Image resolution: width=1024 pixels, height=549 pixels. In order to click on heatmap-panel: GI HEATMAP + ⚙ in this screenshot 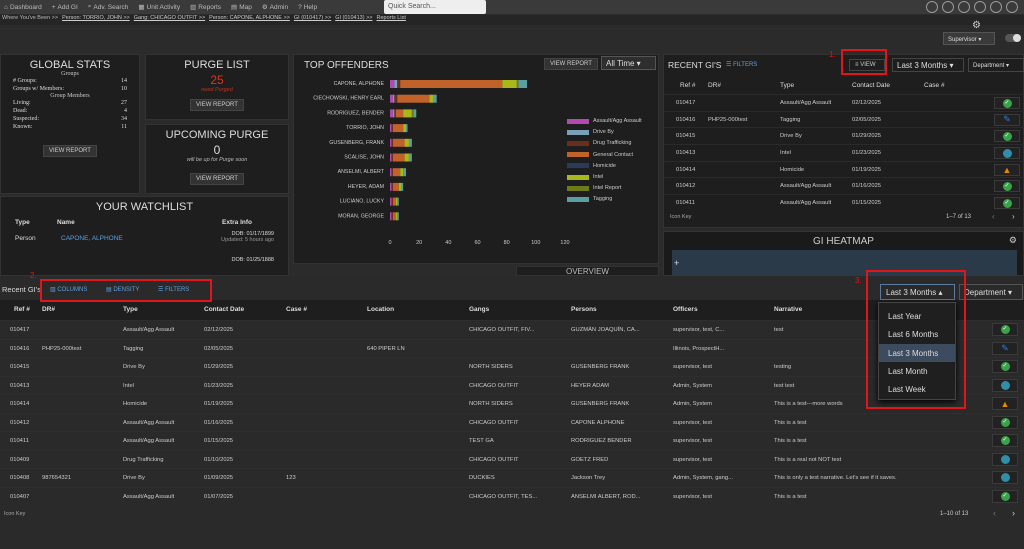, I will do `click(843, 253)`.